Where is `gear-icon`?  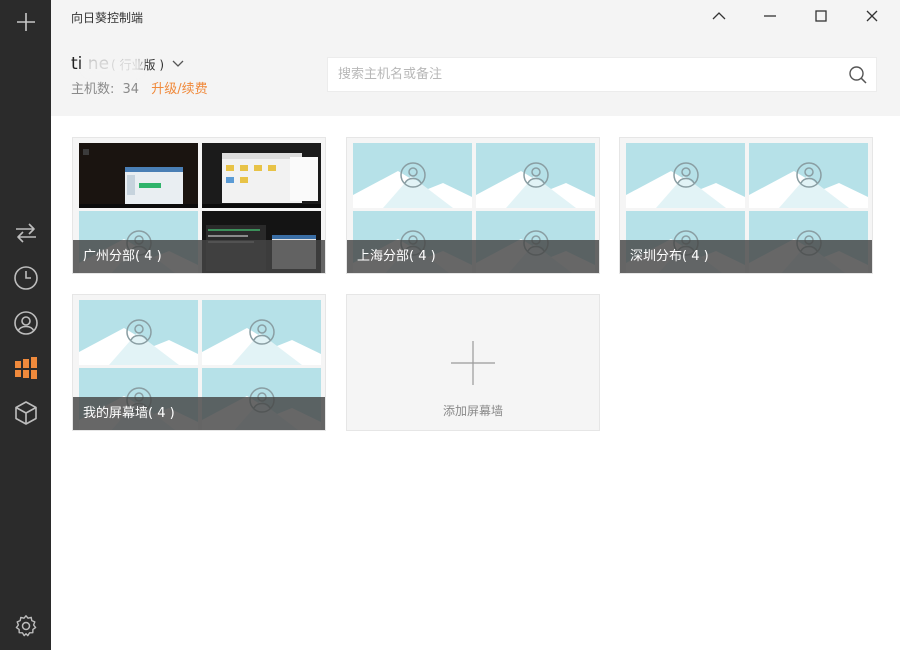
gear-icon is located at coordinates (25, 626).